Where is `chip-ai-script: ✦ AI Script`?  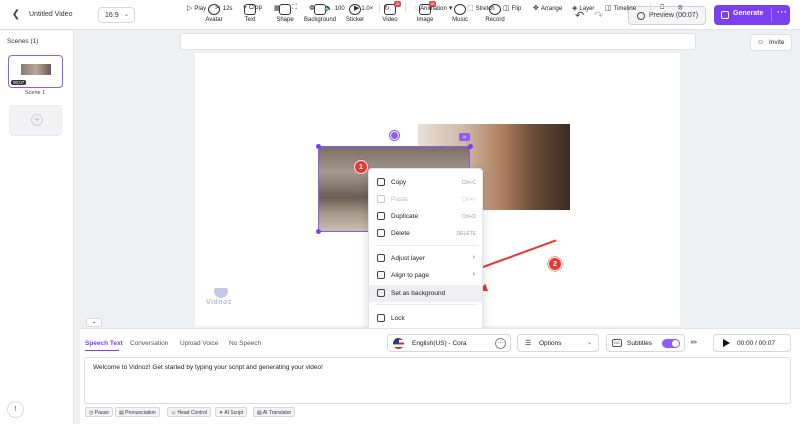
chip-ai-script: ✦ AI Script is located at coordinates (231, 412).